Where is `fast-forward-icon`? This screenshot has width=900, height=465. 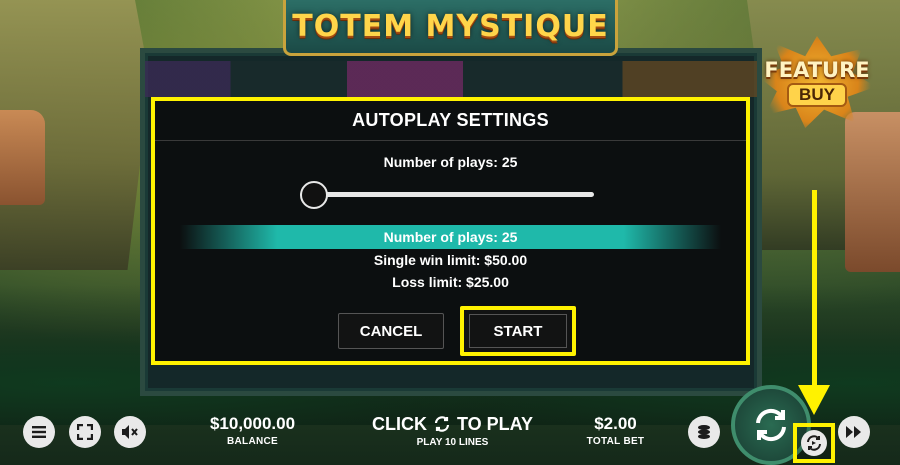
fast-forward-icon is located at coordinates (853, 432).